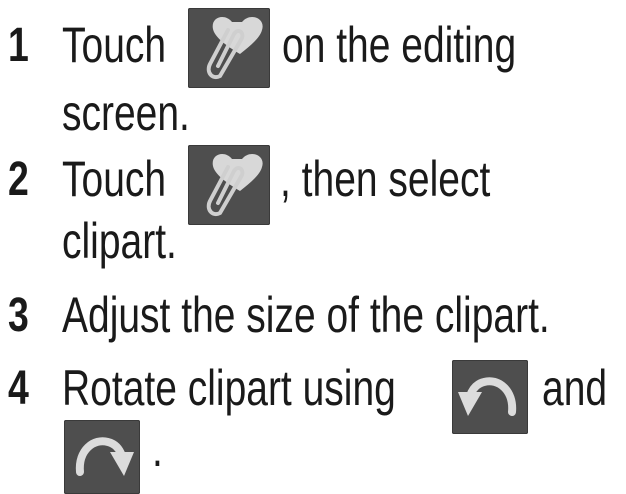 The image size is (626, 494). Describe the element at coordinates (18, 45) in the screenshot. I see `step-number: 1` at that location.